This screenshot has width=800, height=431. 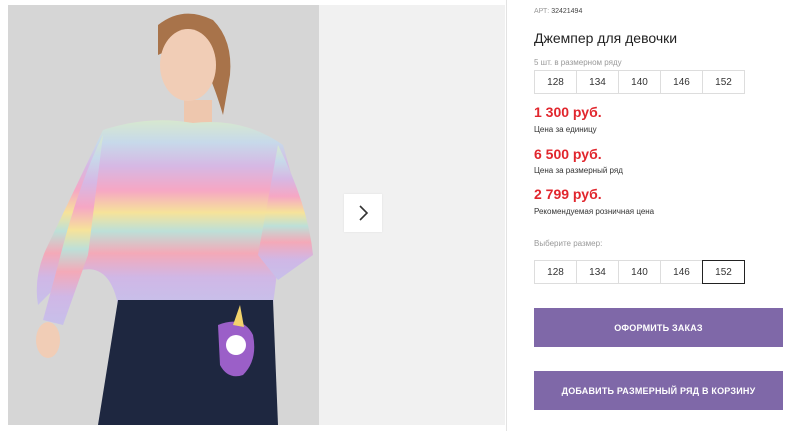 What do you see at coordinates (658, 390) in the screenshot?
I see `add-series-to-cart-button: ДОБАВИТЬ РАЗМЕРНЫЙ РЯД В КОРЗИНУ` at bounding box center [658, 390].